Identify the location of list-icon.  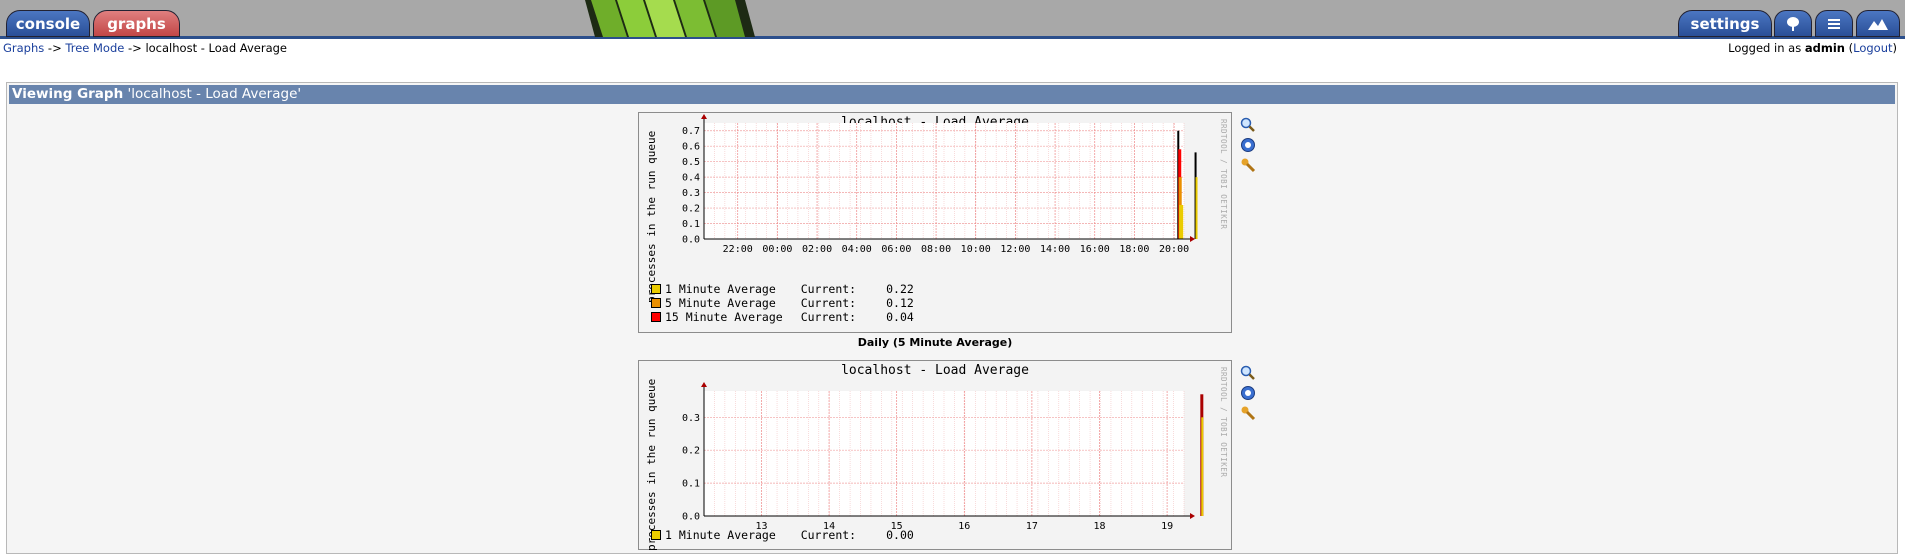
(1834, 23).